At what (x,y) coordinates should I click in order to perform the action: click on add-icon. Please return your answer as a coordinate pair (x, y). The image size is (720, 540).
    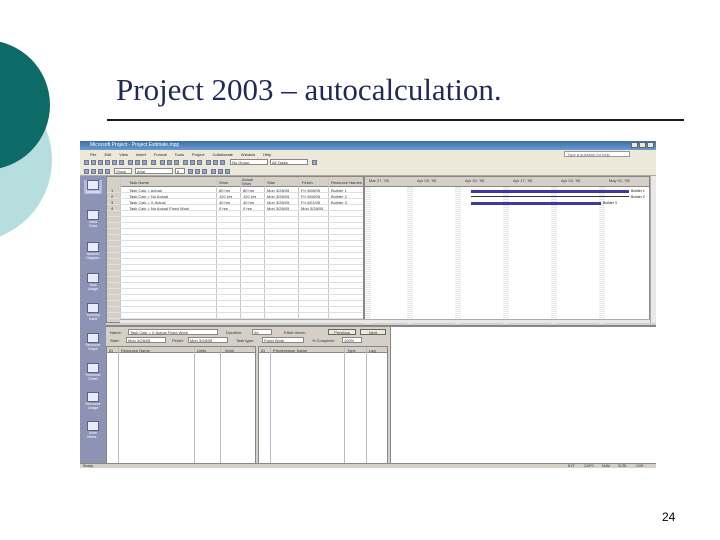
    Looking at the image, I should click on (100, 171).